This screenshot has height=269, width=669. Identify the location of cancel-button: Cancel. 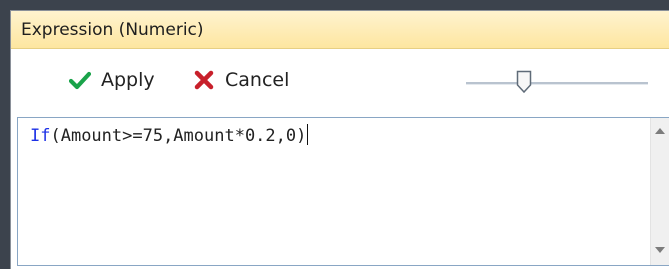
(241, 80).